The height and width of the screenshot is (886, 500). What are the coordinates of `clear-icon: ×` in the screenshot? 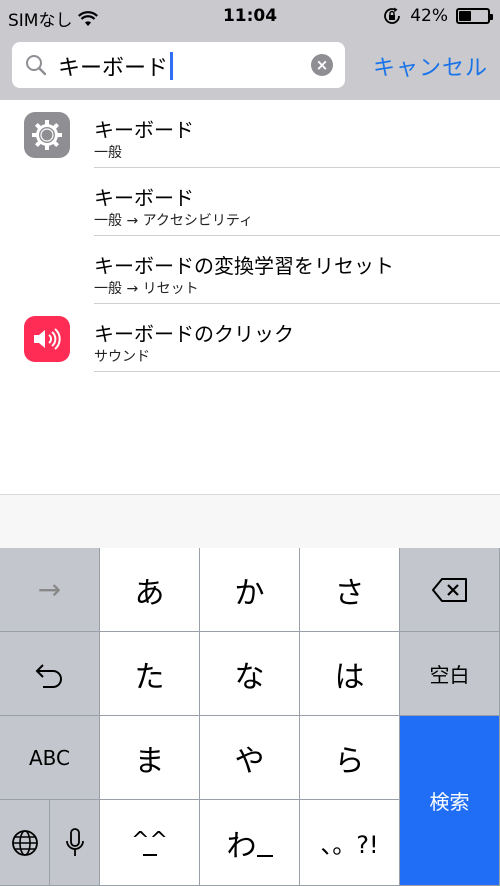 It's located at (322, 65).